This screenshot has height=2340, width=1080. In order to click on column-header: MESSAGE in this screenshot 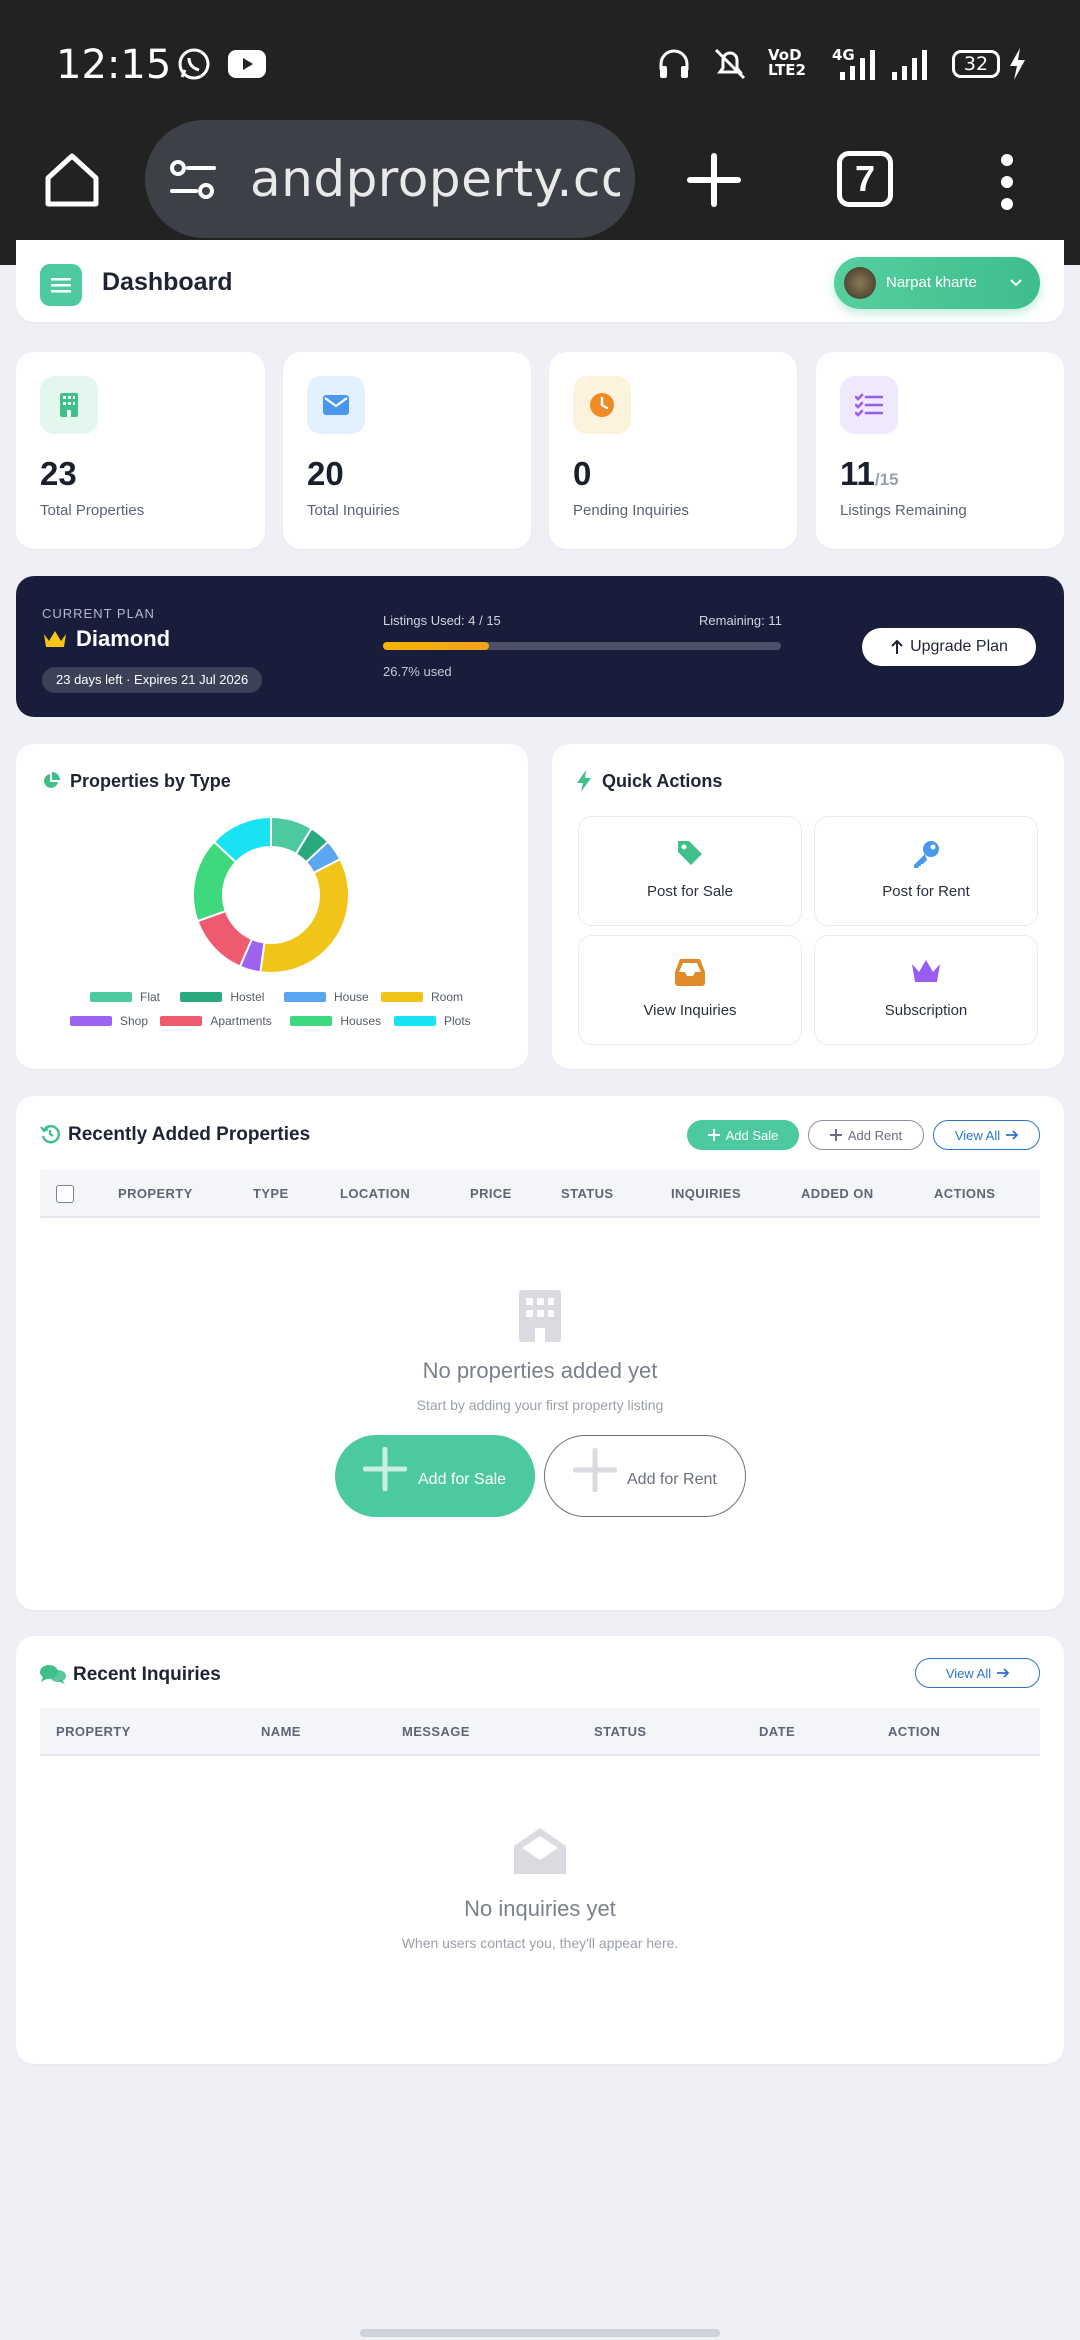, I will do `click(436, 1732)`.